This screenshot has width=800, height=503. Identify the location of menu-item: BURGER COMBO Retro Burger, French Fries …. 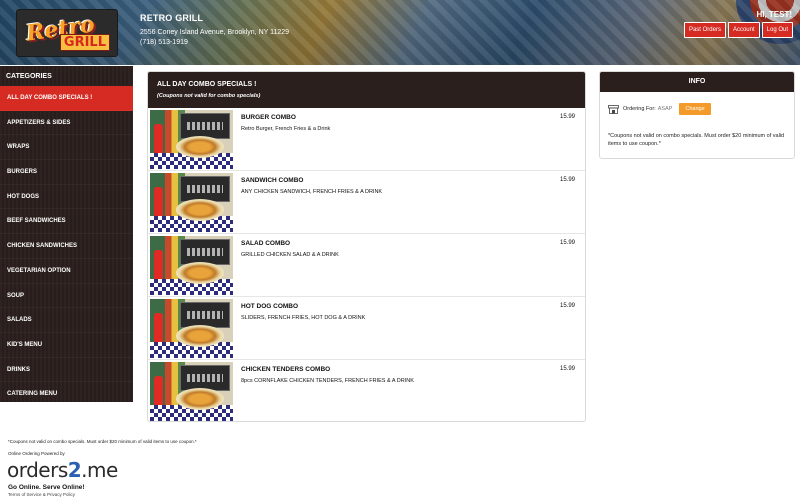
(366, 139).